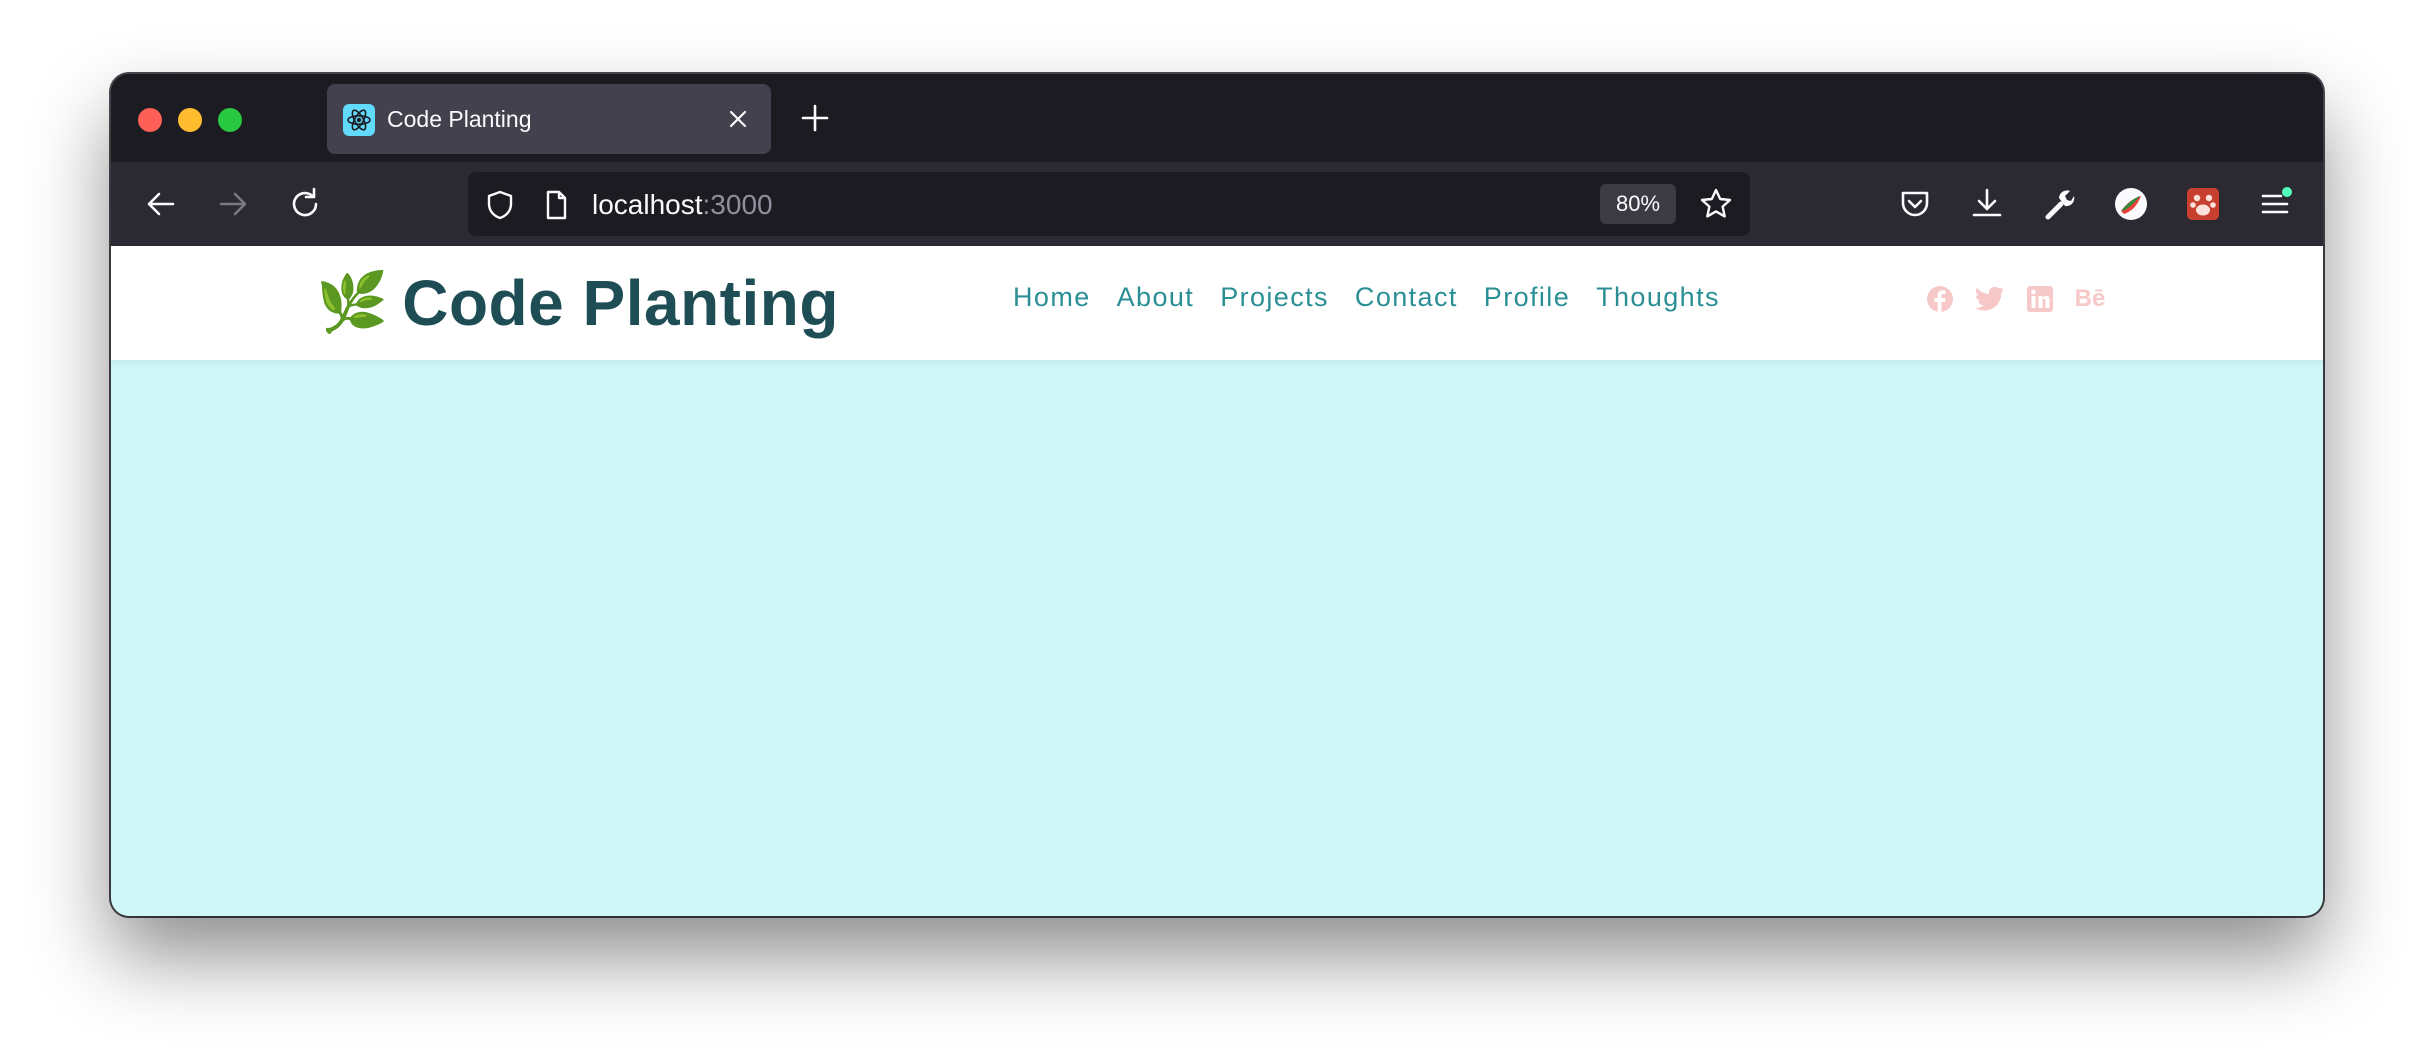 This screenshot has width=2434, height=1064. Describe the element at coordinates (2040, 299) in the screenshot. I see `linkedin-icon` at that location.